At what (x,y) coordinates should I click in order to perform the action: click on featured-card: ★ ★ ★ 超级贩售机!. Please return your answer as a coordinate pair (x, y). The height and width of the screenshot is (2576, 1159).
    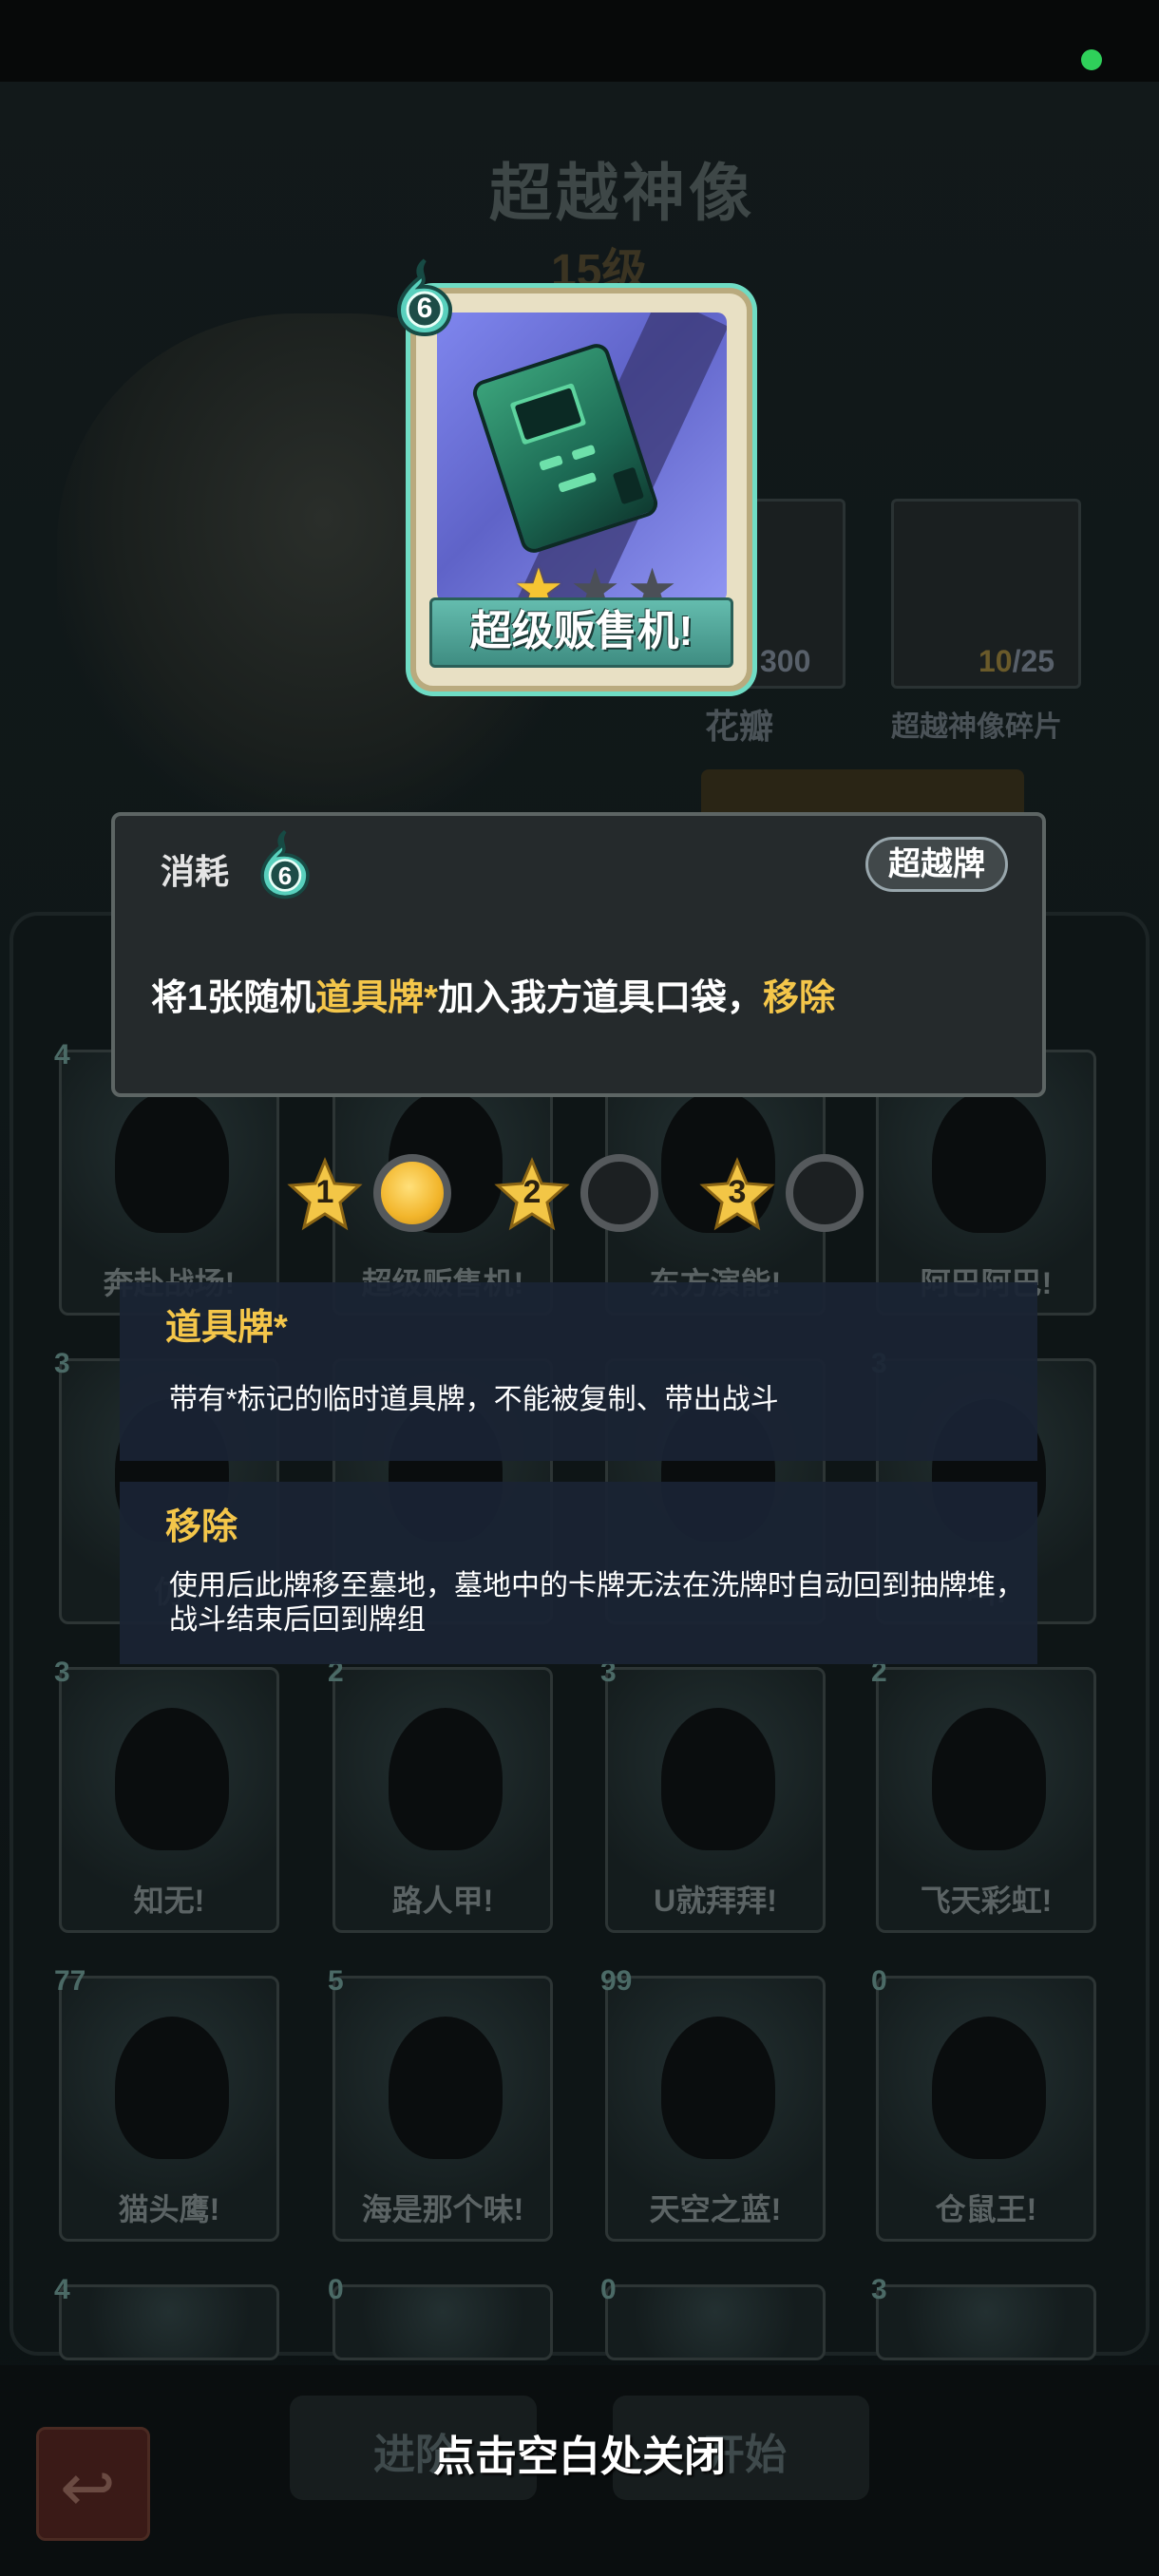
    Looking at the image, I should click on (581, 490).